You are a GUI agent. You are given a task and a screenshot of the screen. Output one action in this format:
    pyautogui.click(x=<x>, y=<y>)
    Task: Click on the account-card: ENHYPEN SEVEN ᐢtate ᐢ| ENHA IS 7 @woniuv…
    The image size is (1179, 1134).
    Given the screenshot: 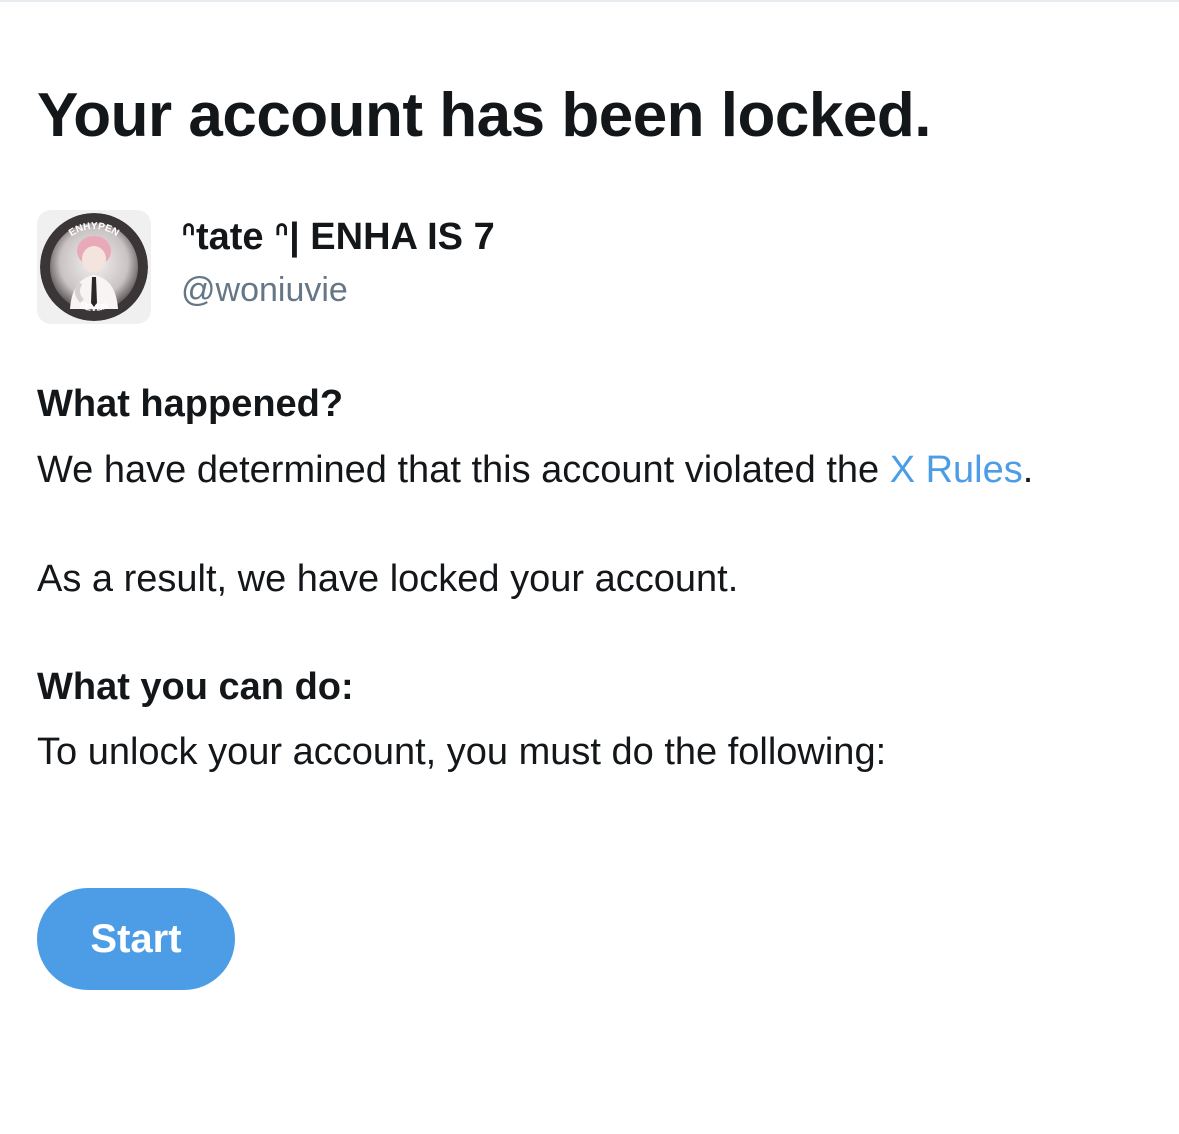 What is the action you would take?
    pyautogui.click(x=266, y=267)
    